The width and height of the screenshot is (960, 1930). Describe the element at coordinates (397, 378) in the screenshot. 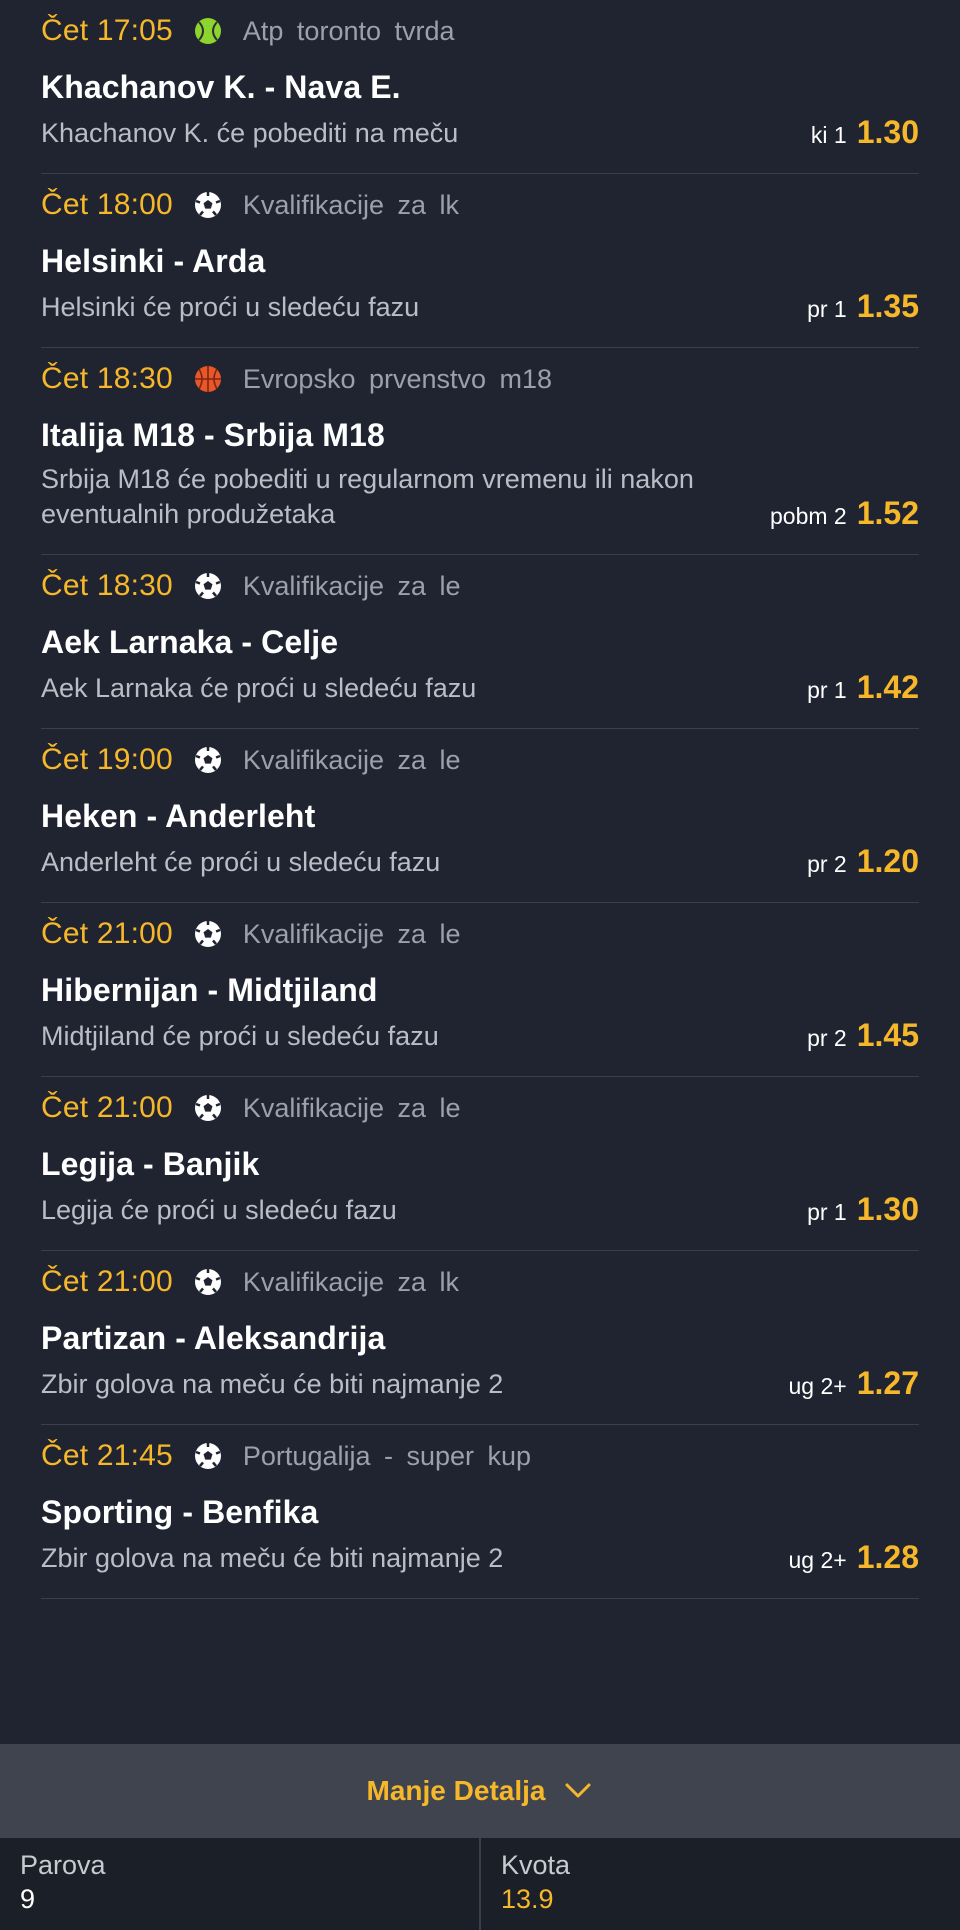

I see `league-name: Evropsko prvenstvo m18` at that location.